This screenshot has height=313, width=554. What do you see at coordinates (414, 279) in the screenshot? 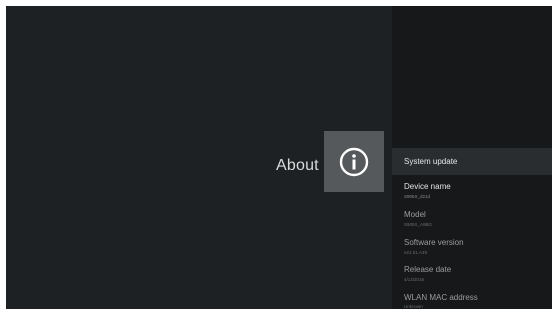
I see `menu-item-value: 4/12/2016` at bounding box center [414, 279].